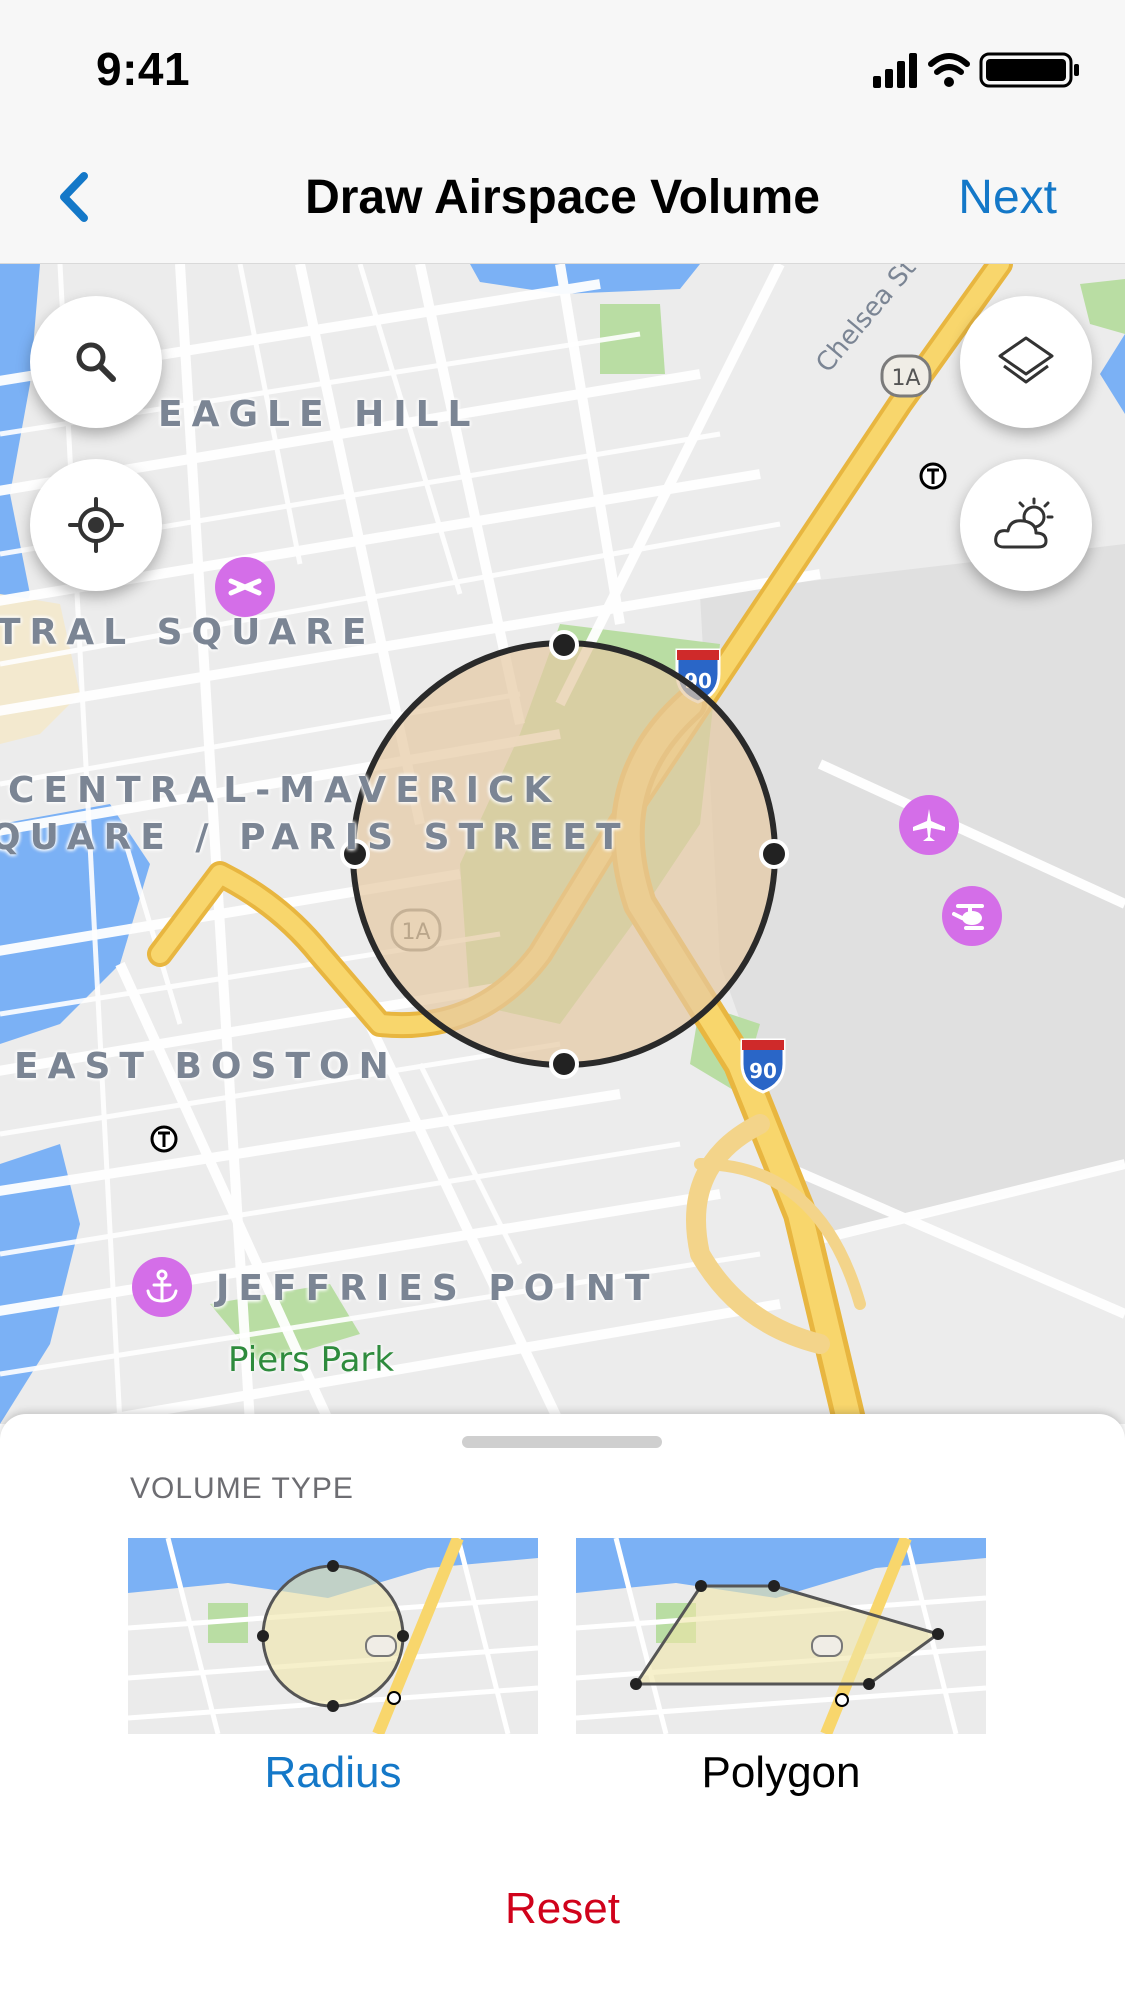 The width and height of the screenshot is (1125, 2001). What do you see at coordinates (206, 1066) in the screenshot?
I see `area-label-east-boston: EAST BOSTON` at bounding box center [206, 1066].